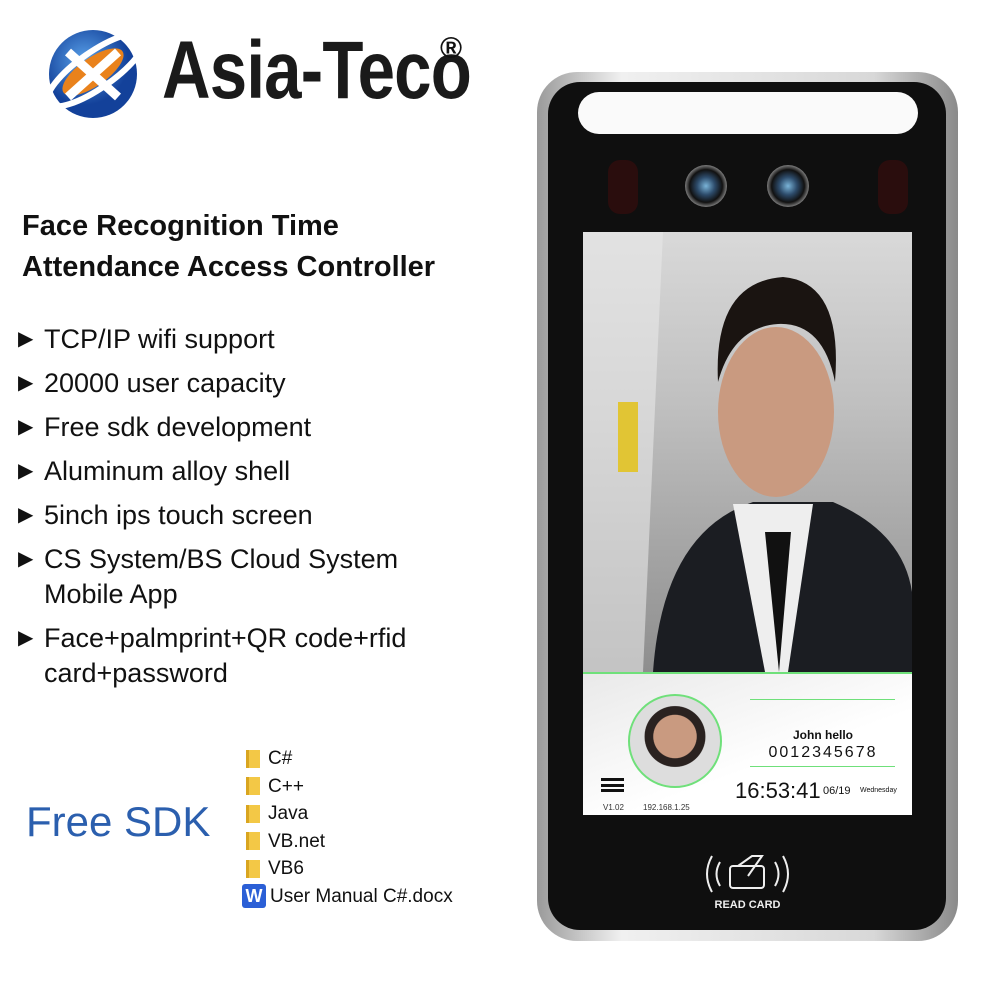 This screenshot has width=1000, height=1000. What do you see at coordinates (212, 577) in the screenshot?
I see `feature-item: ▶ CS System/BS Cloud System Mobile App` at bounding box center [212, 577].